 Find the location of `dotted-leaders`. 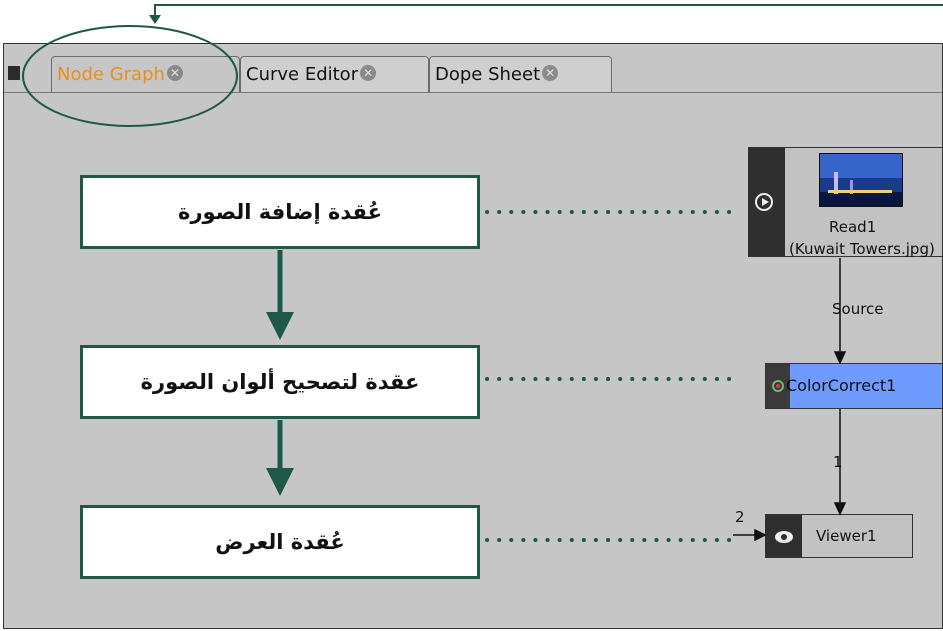

dotted-leaders is located at coordinates (613, 376).